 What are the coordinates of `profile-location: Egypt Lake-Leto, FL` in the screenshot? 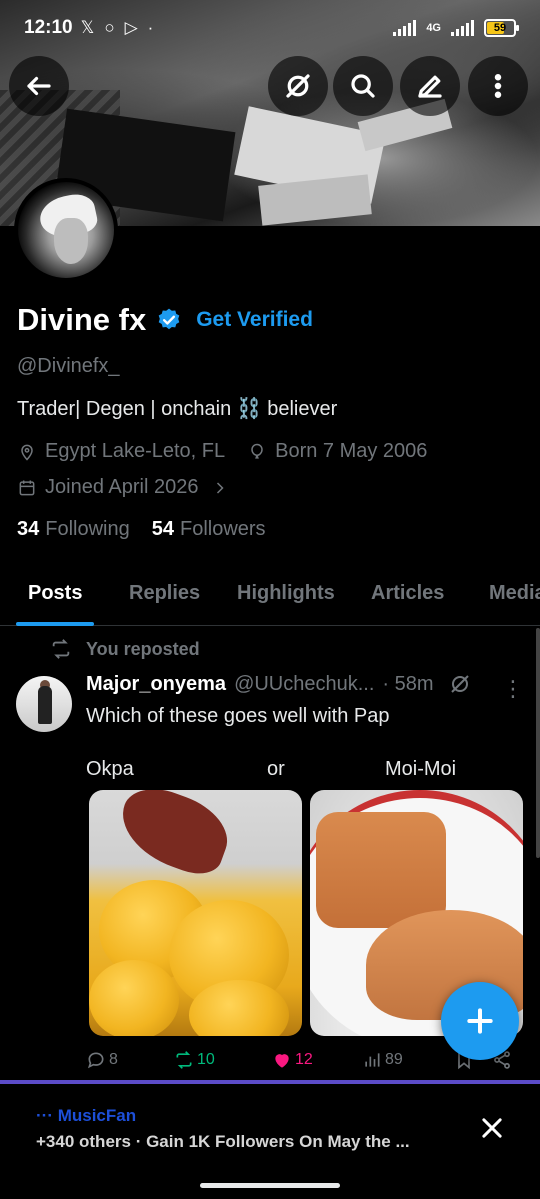 It's located at (135, 451).